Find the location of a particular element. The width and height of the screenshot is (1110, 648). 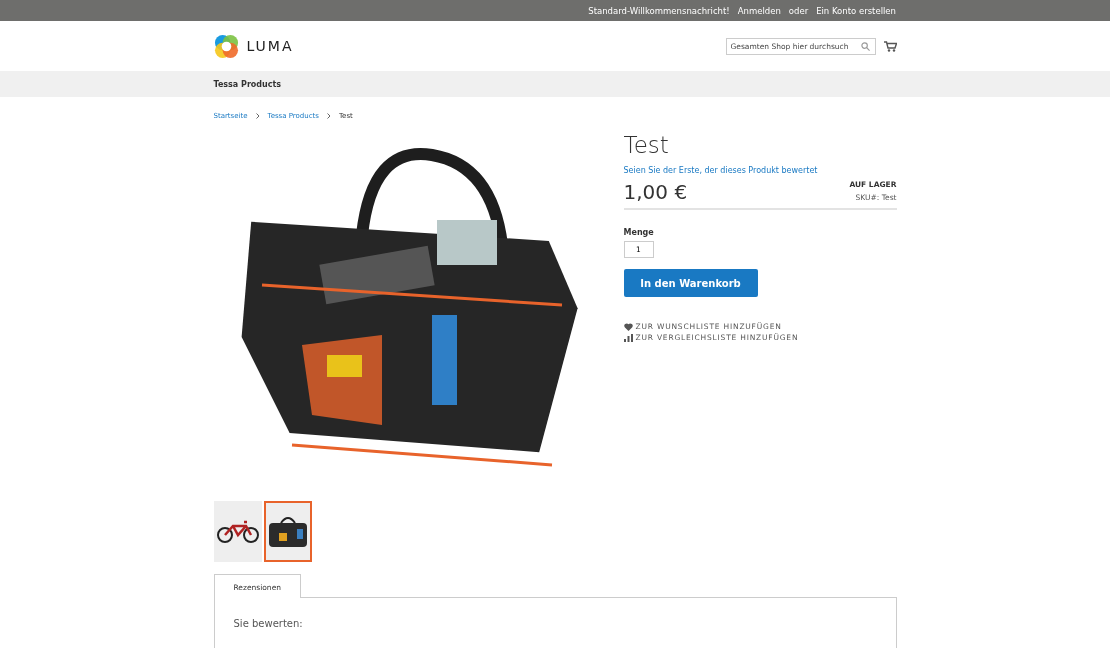

bar-chart-icon is located at coordinates (628, 337).